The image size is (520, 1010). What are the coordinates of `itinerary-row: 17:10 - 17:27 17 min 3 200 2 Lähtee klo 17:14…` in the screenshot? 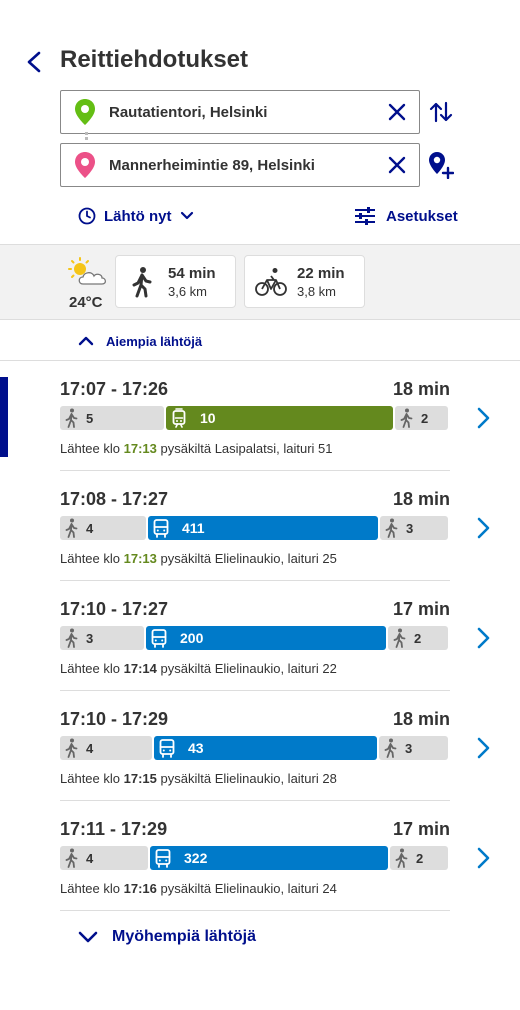 It's located at (260, 636).